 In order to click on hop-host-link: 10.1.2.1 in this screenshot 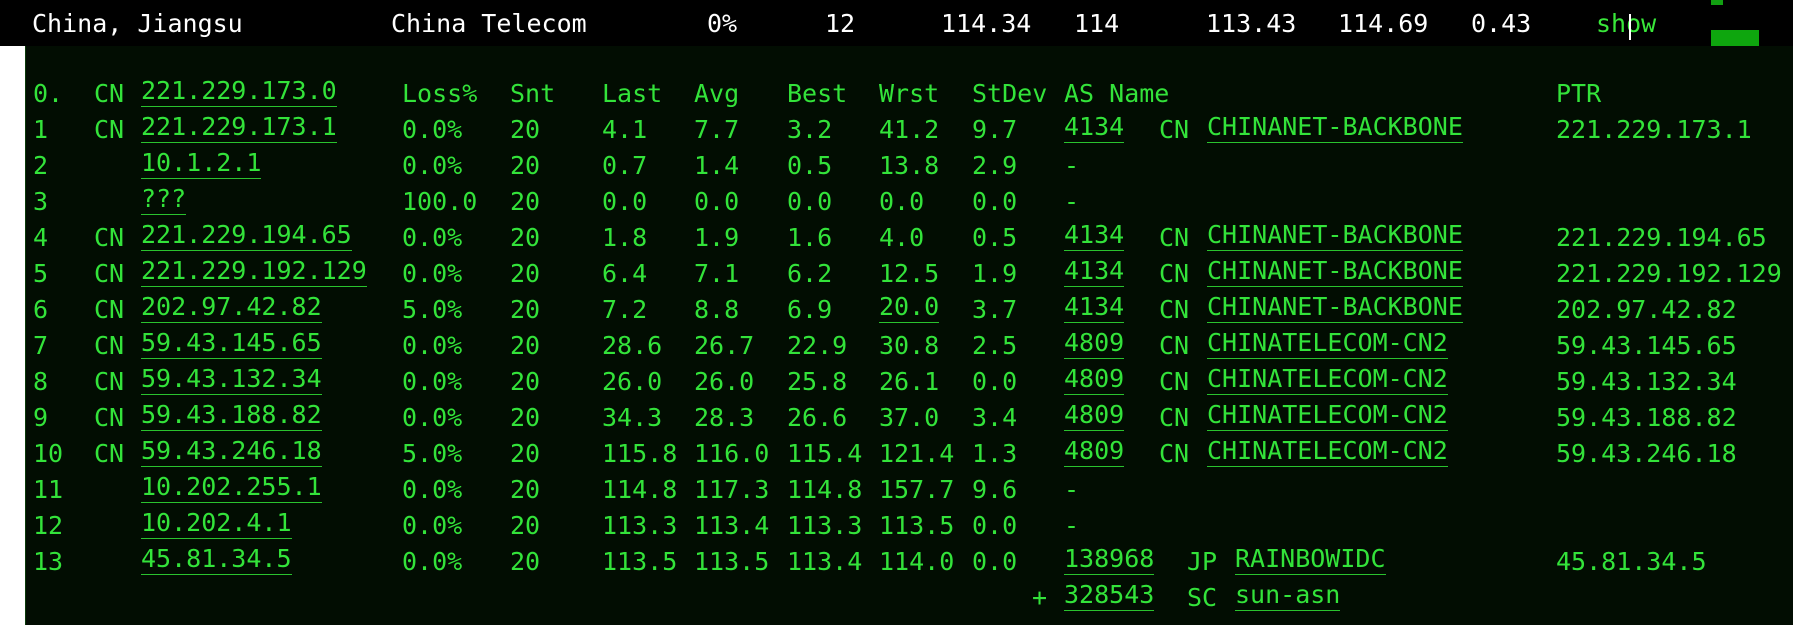, I will do `click(201, 163)`.